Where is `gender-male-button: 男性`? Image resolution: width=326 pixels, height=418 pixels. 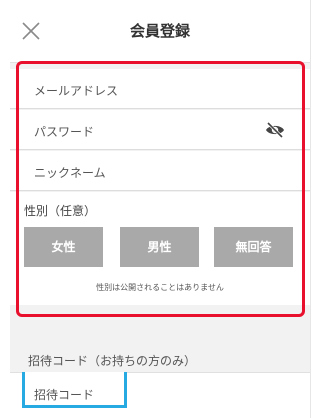
gender-male-button: 男性 is located at coordinates (159, 247).